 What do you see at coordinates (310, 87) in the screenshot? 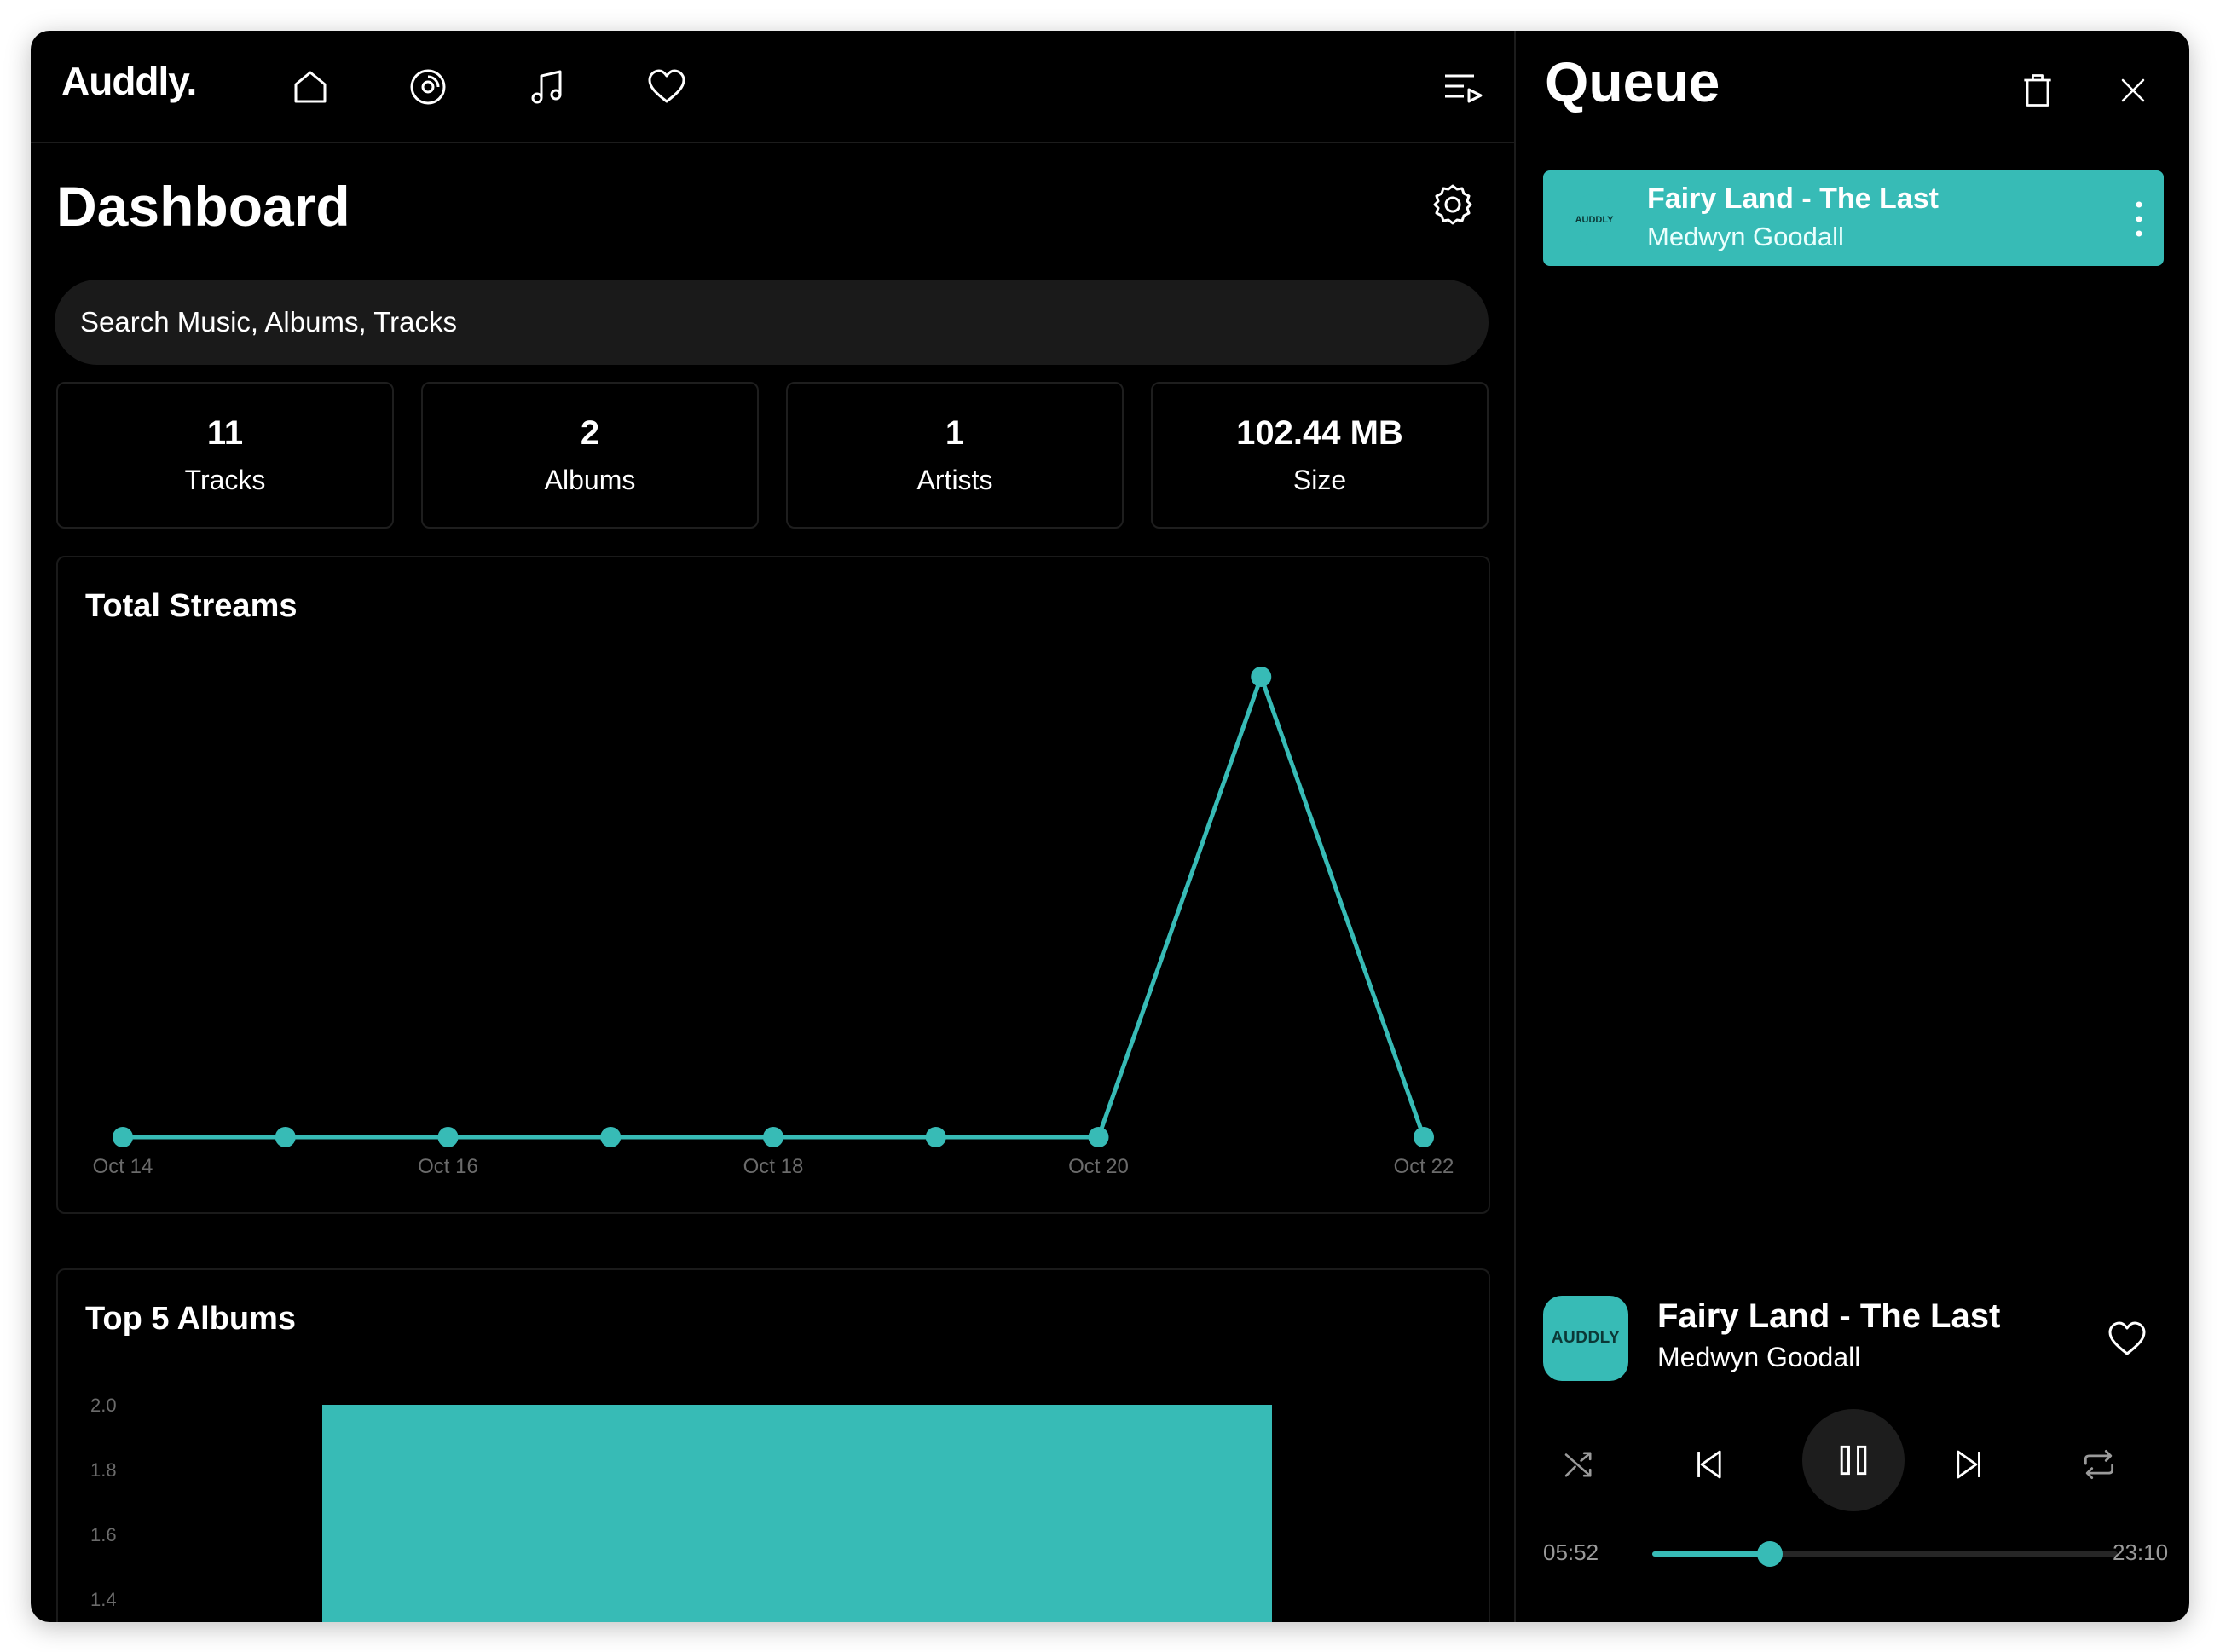
I see `home-icon` at bounding box center [310, 87].